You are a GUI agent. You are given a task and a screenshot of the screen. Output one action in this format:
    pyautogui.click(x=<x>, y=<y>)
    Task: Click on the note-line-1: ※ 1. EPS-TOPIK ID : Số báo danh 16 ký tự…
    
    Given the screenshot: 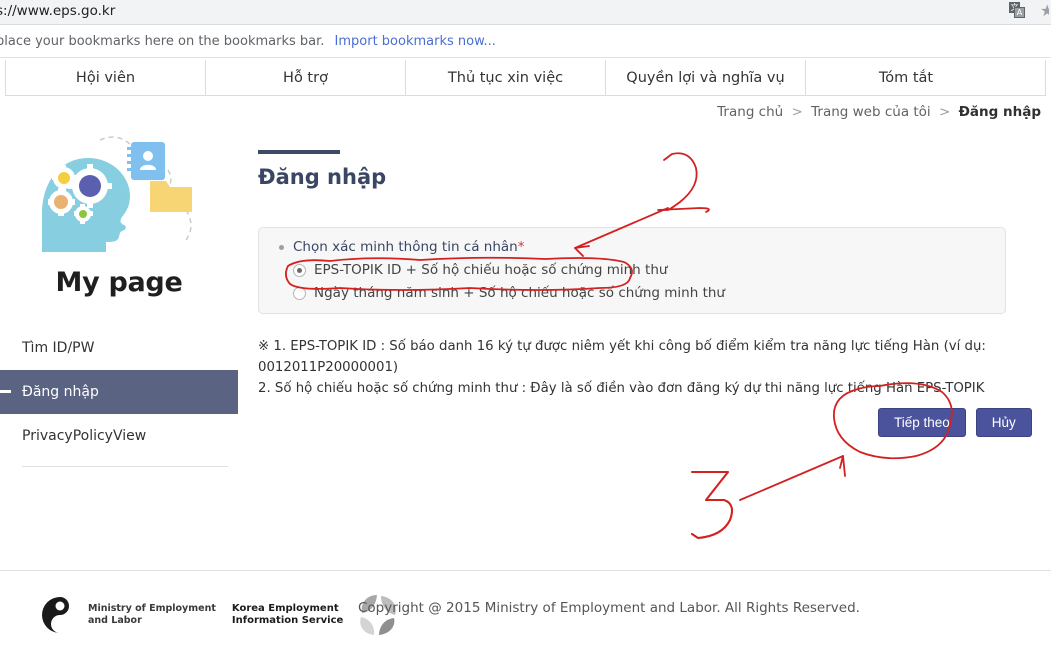 What is the action you would take?
    pyautogui.click(x=622, y=346)
    